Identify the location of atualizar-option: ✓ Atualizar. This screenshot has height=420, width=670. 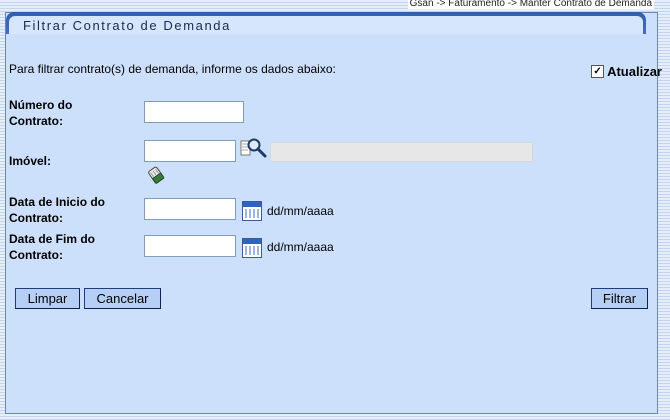
(626, 71).